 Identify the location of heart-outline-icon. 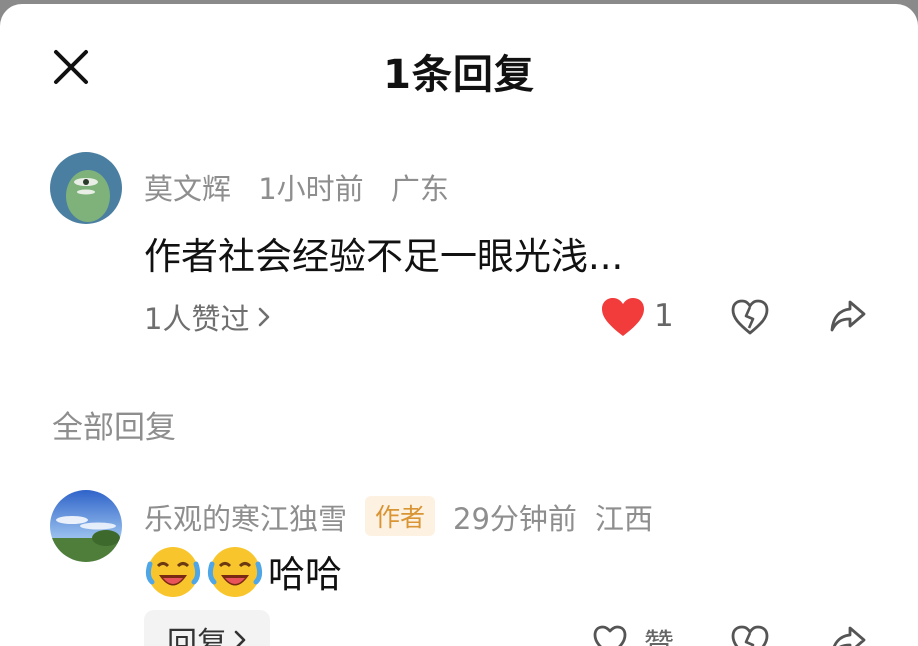
(610, 635).